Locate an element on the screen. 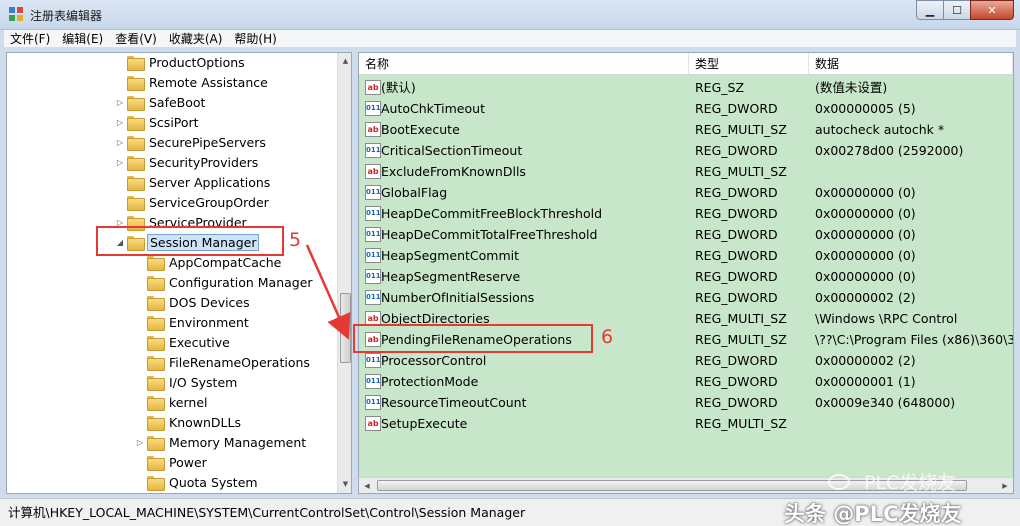  tree-item: ▷ SafeBoot is located at coordinates (161, 102).